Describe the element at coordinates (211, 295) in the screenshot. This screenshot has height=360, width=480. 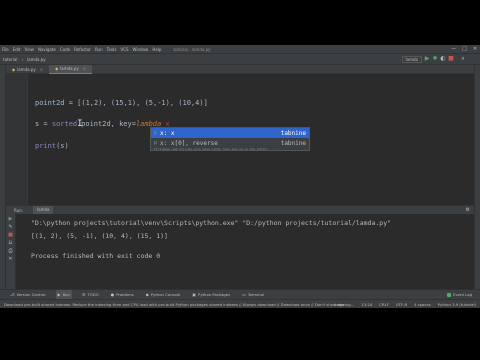
I see `tool-python-packages: ▣ Python Packages` at that location.